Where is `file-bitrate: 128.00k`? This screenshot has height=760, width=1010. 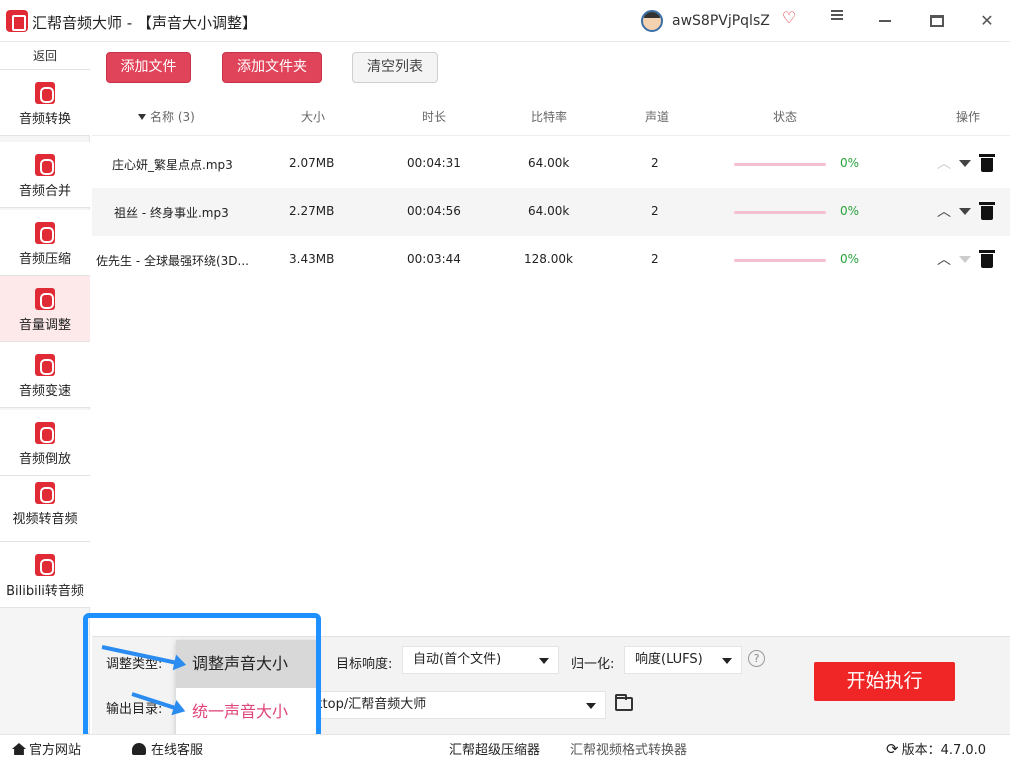 file-bitrate: 128.00k is located at coordinates (548, 259).